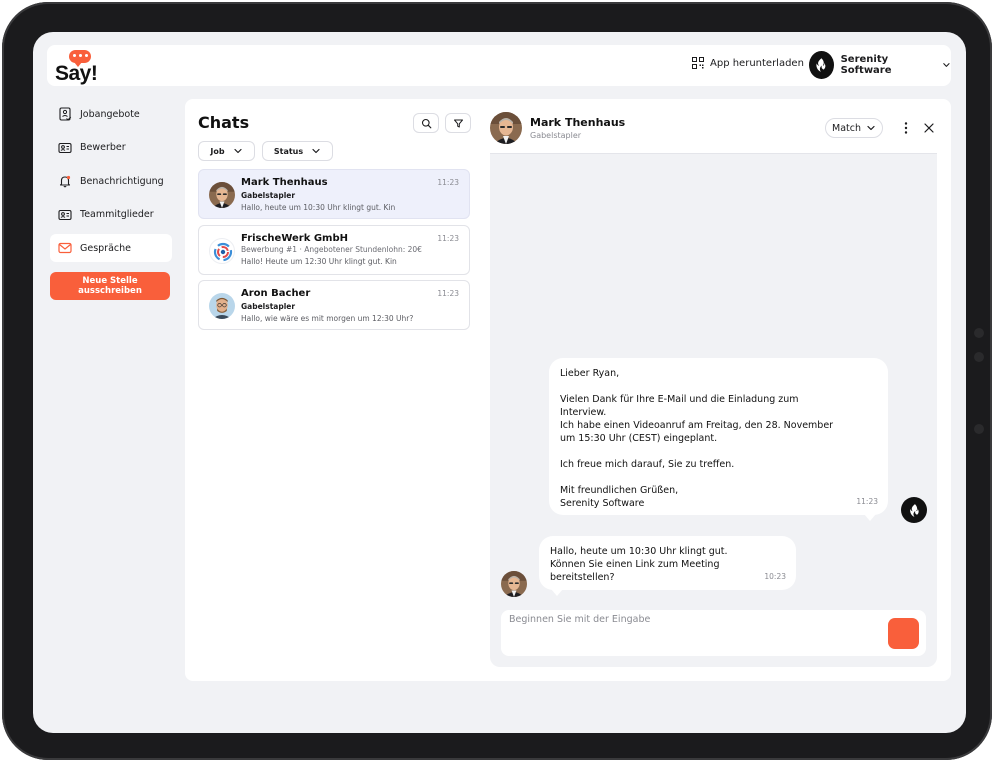  Describe the element at coordinates (217, 151) in the screenshot. I see `job-filter-label: Job` at that location.